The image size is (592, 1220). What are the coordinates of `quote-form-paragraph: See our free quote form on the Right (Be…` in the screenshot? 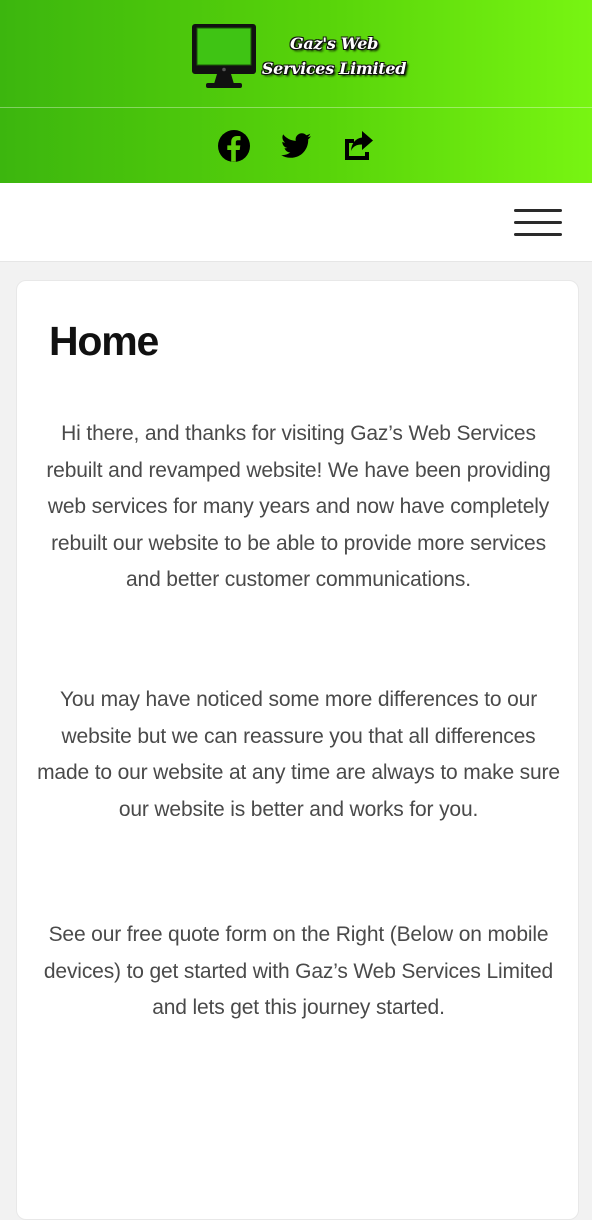 It's located at (298, 971).